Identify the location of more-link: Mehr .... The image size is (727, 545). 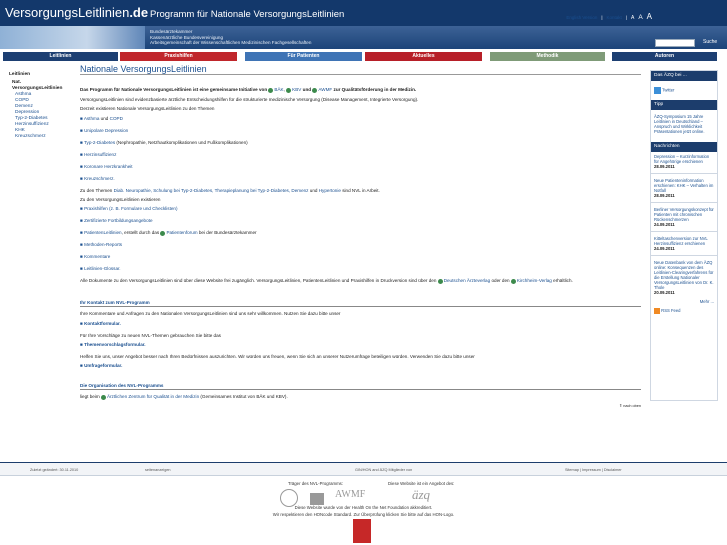
(684, 301).